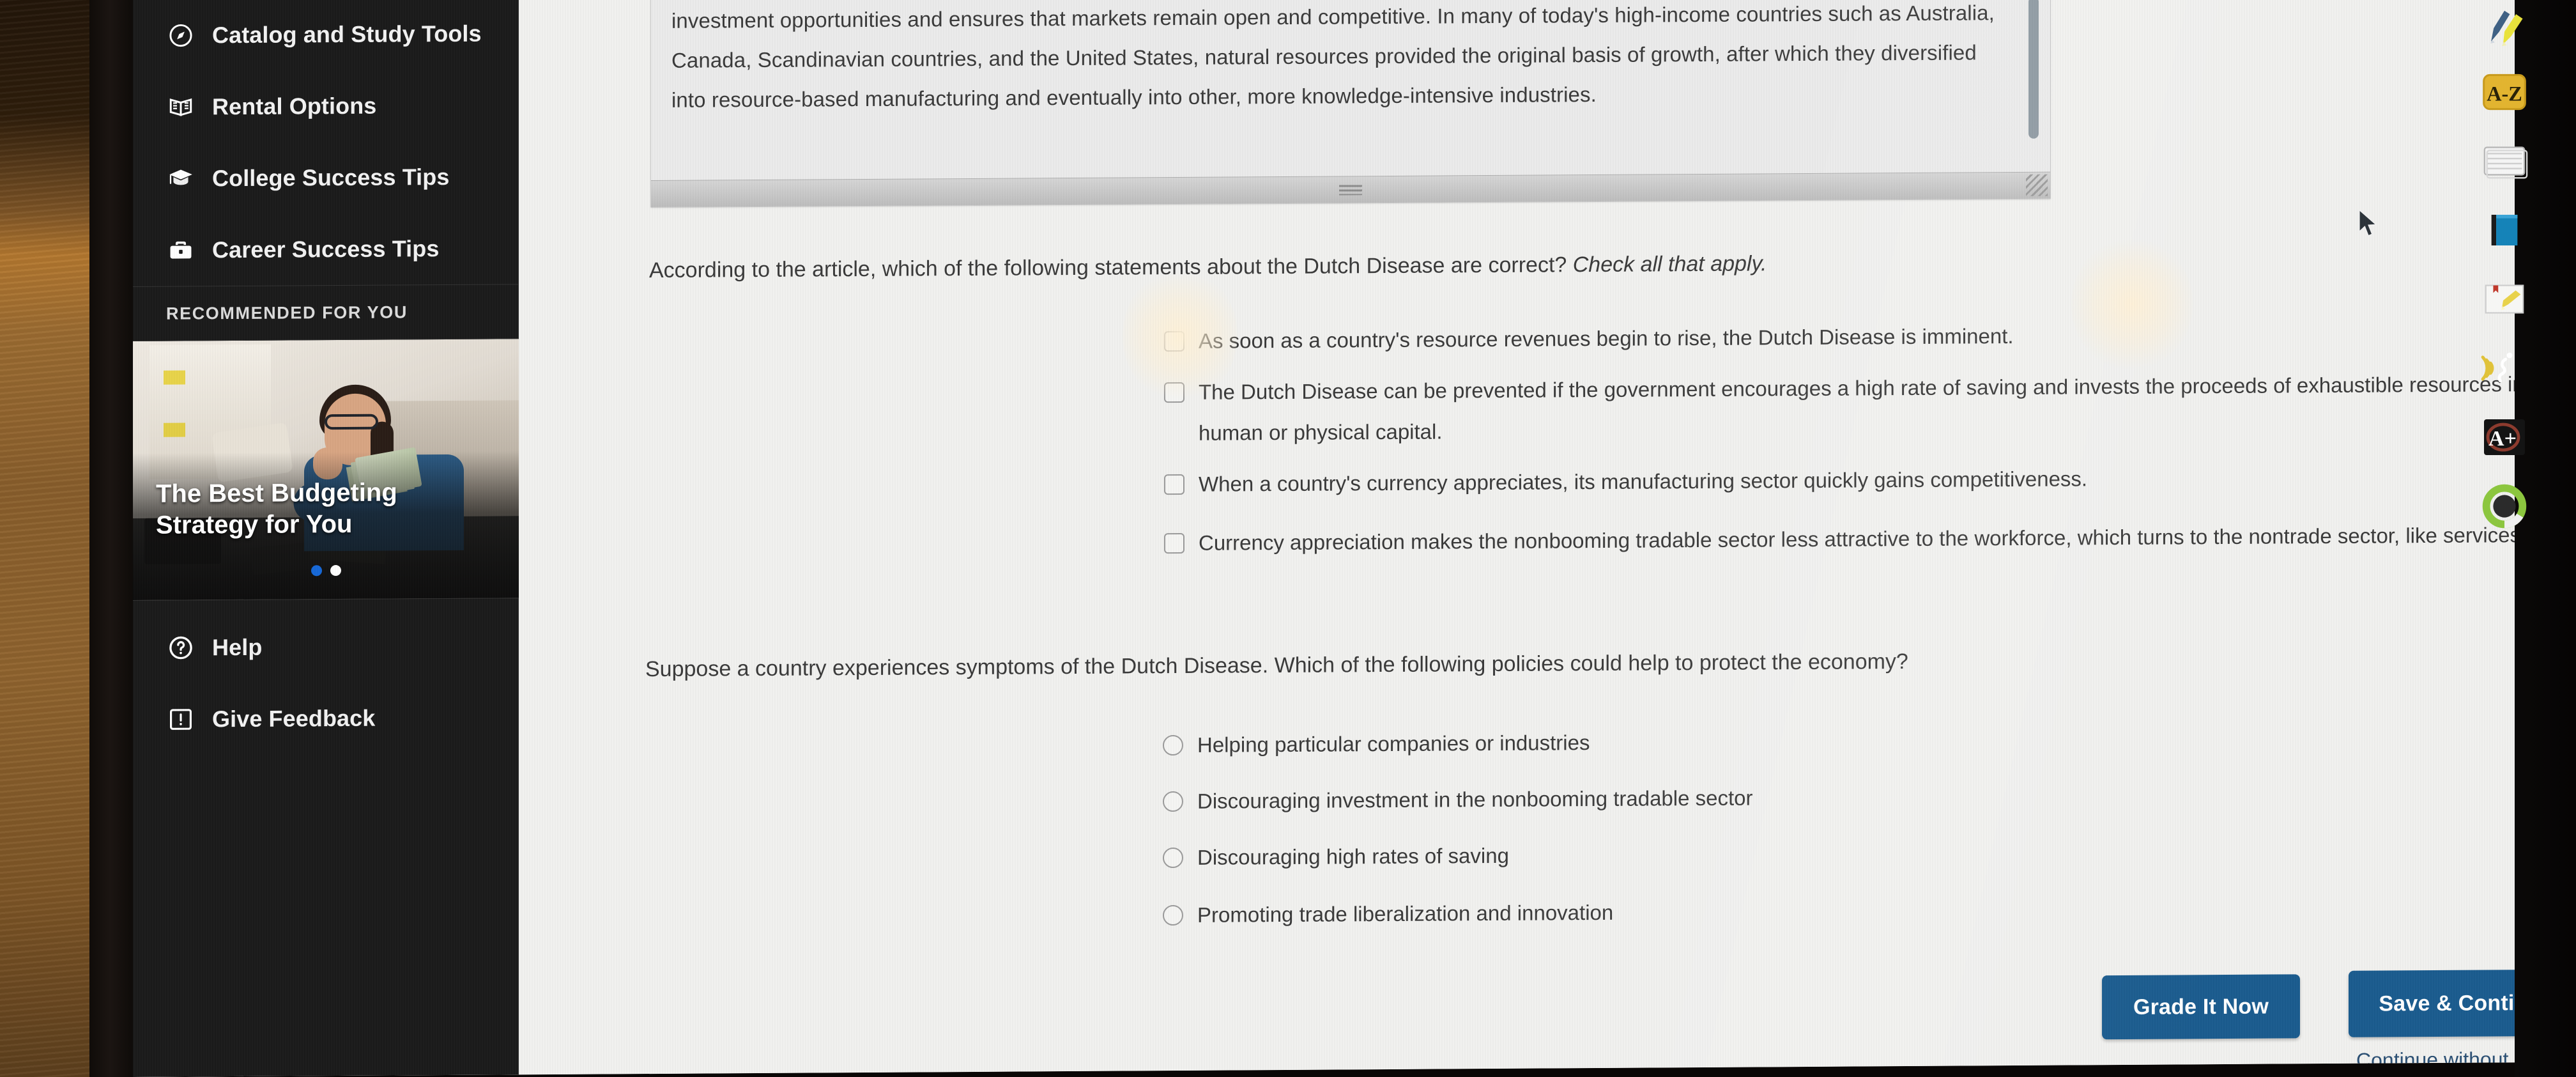  Describe the element at coordinates (325, 647) in the screenshot. I see `sidebar-item-help: Help` at that location.